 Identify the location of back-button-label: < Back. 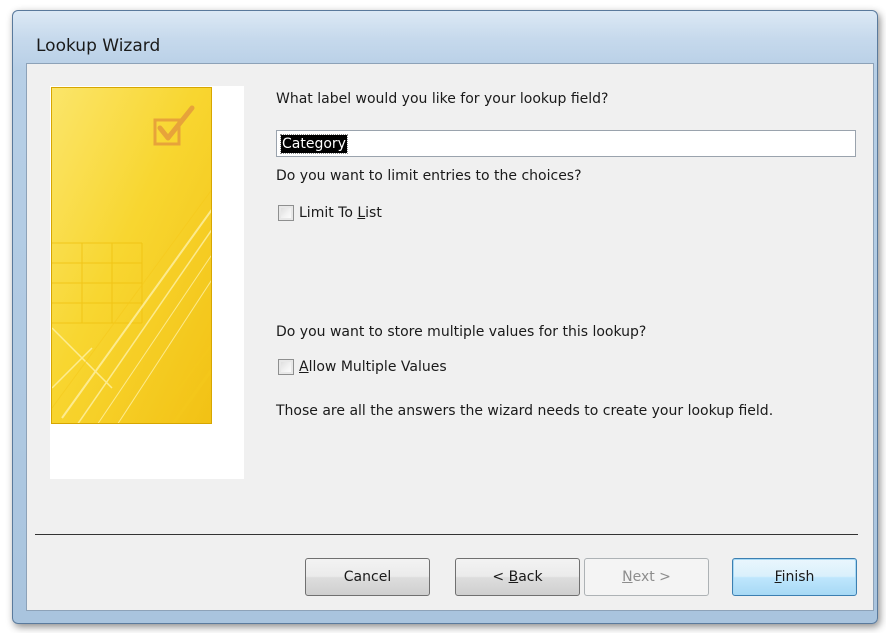
(517, 577).